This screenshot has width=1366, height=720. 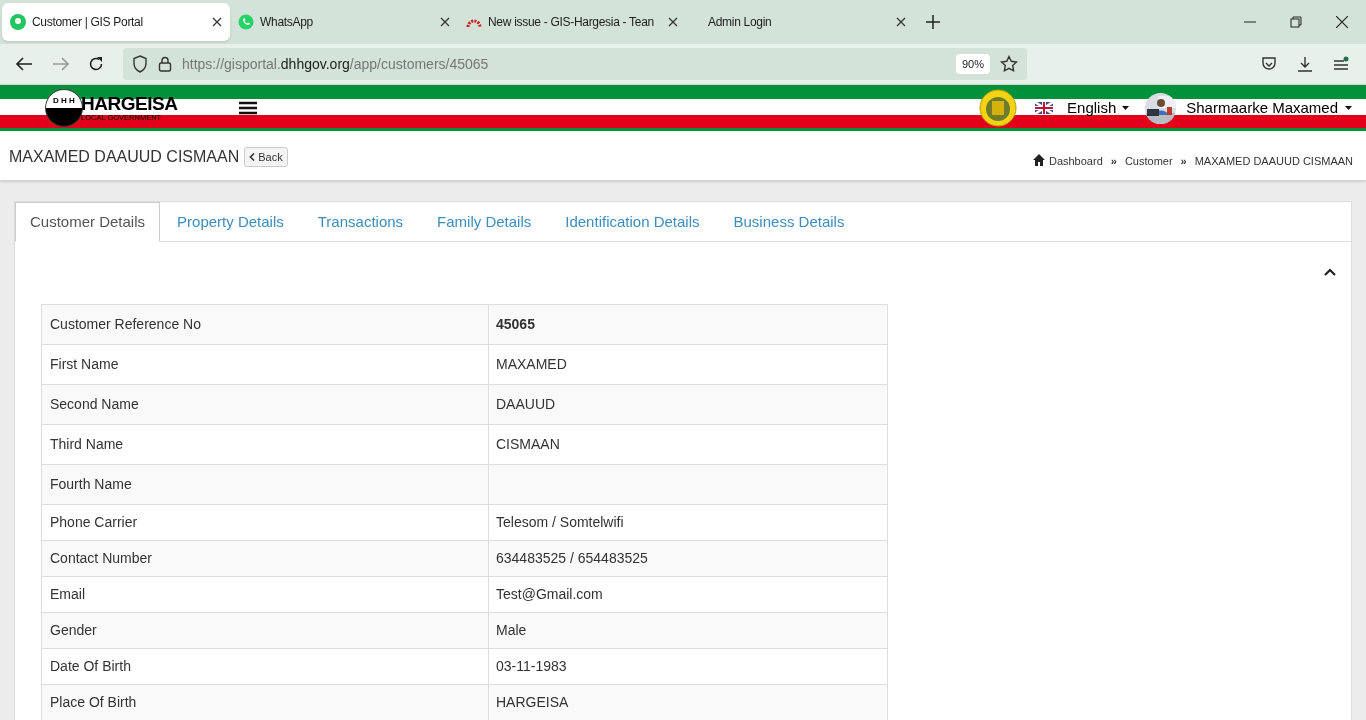 What do you see at coordinates (789, 222) in the screenshot?
I see `tab: Business Details` at bounding box center [789, 222].